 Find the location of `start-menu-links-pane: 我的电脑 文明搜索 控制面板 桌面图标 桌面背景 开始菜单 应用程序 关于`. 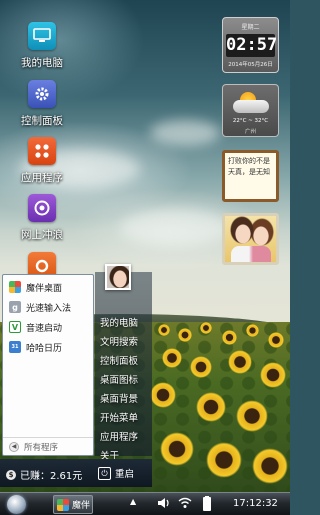

start-menu-links-pane: 我的电脑 文明搜索 控制面板 桌面图标 桌面背景 开始菜单 应用程序 关于 is located at coordinates (123, 363).